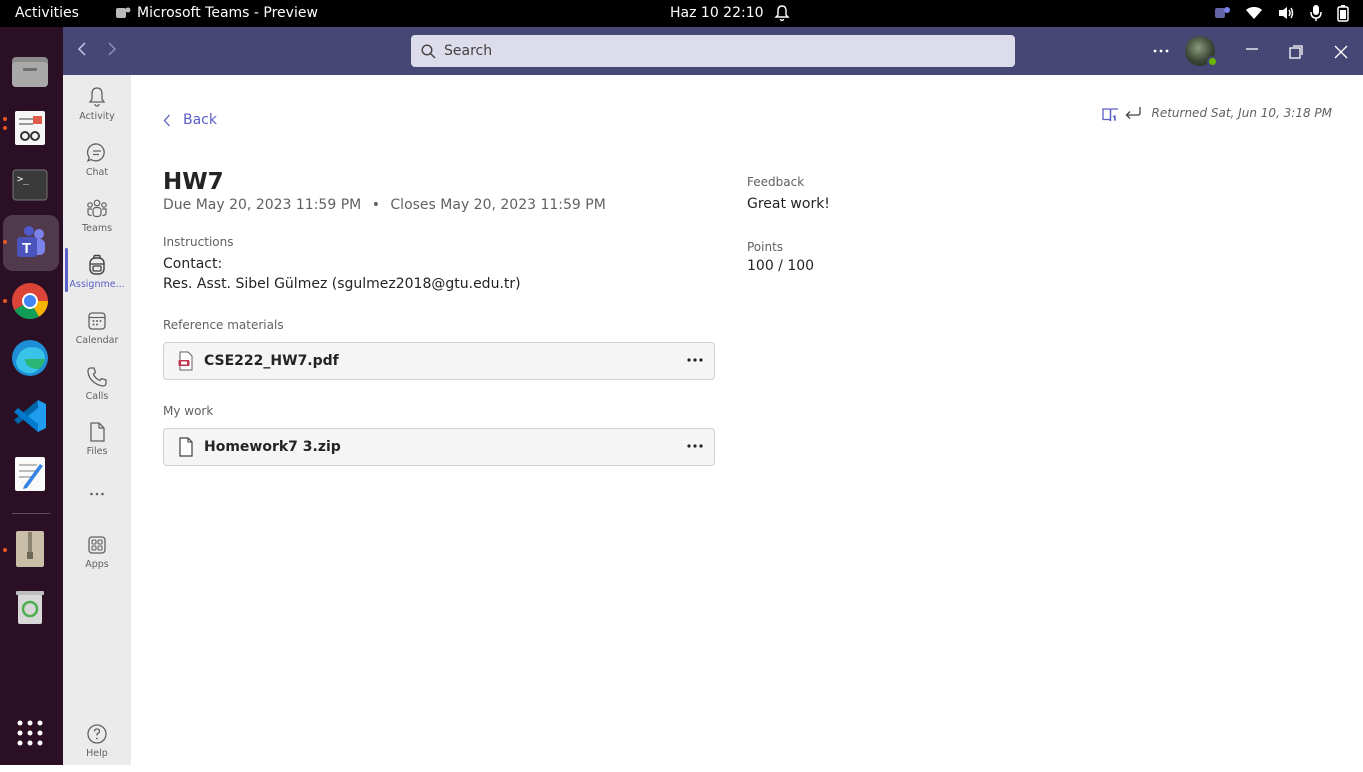  I want to click on maximize-icon, so click(1296, 54).